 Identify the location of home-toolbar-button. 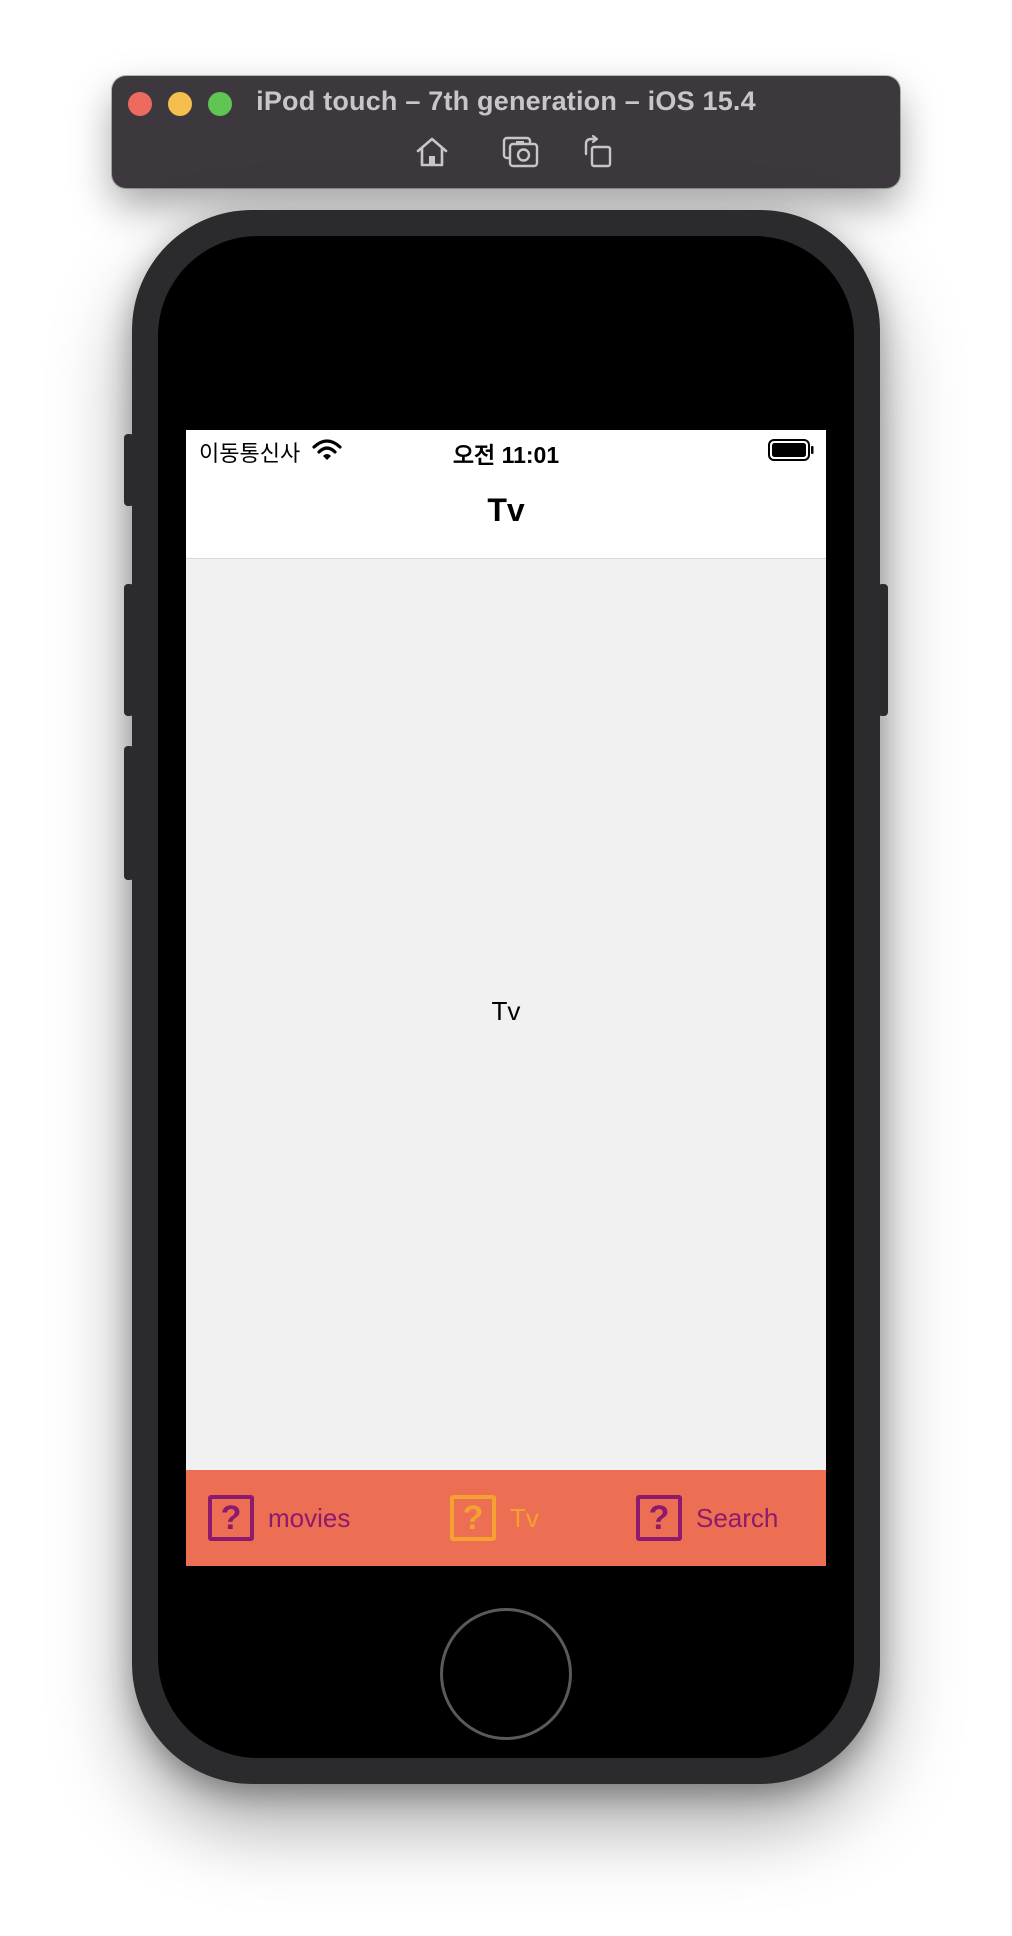
(432, 152).